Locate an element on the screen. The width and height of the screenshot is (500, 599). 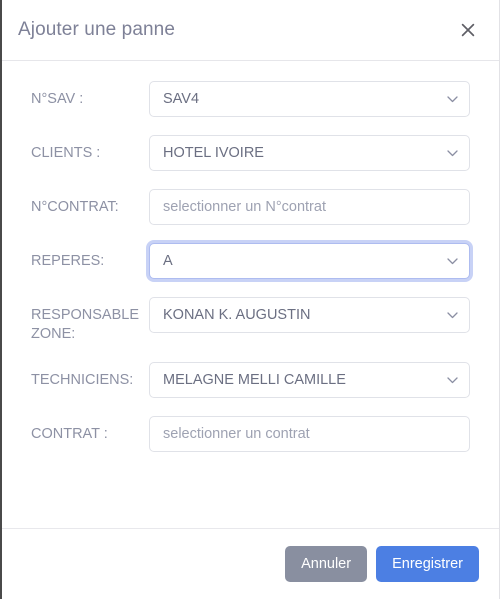
control-wrap-responsable-zone: KONAN K. AUGUSTIN is located at coordinates (309, 315).